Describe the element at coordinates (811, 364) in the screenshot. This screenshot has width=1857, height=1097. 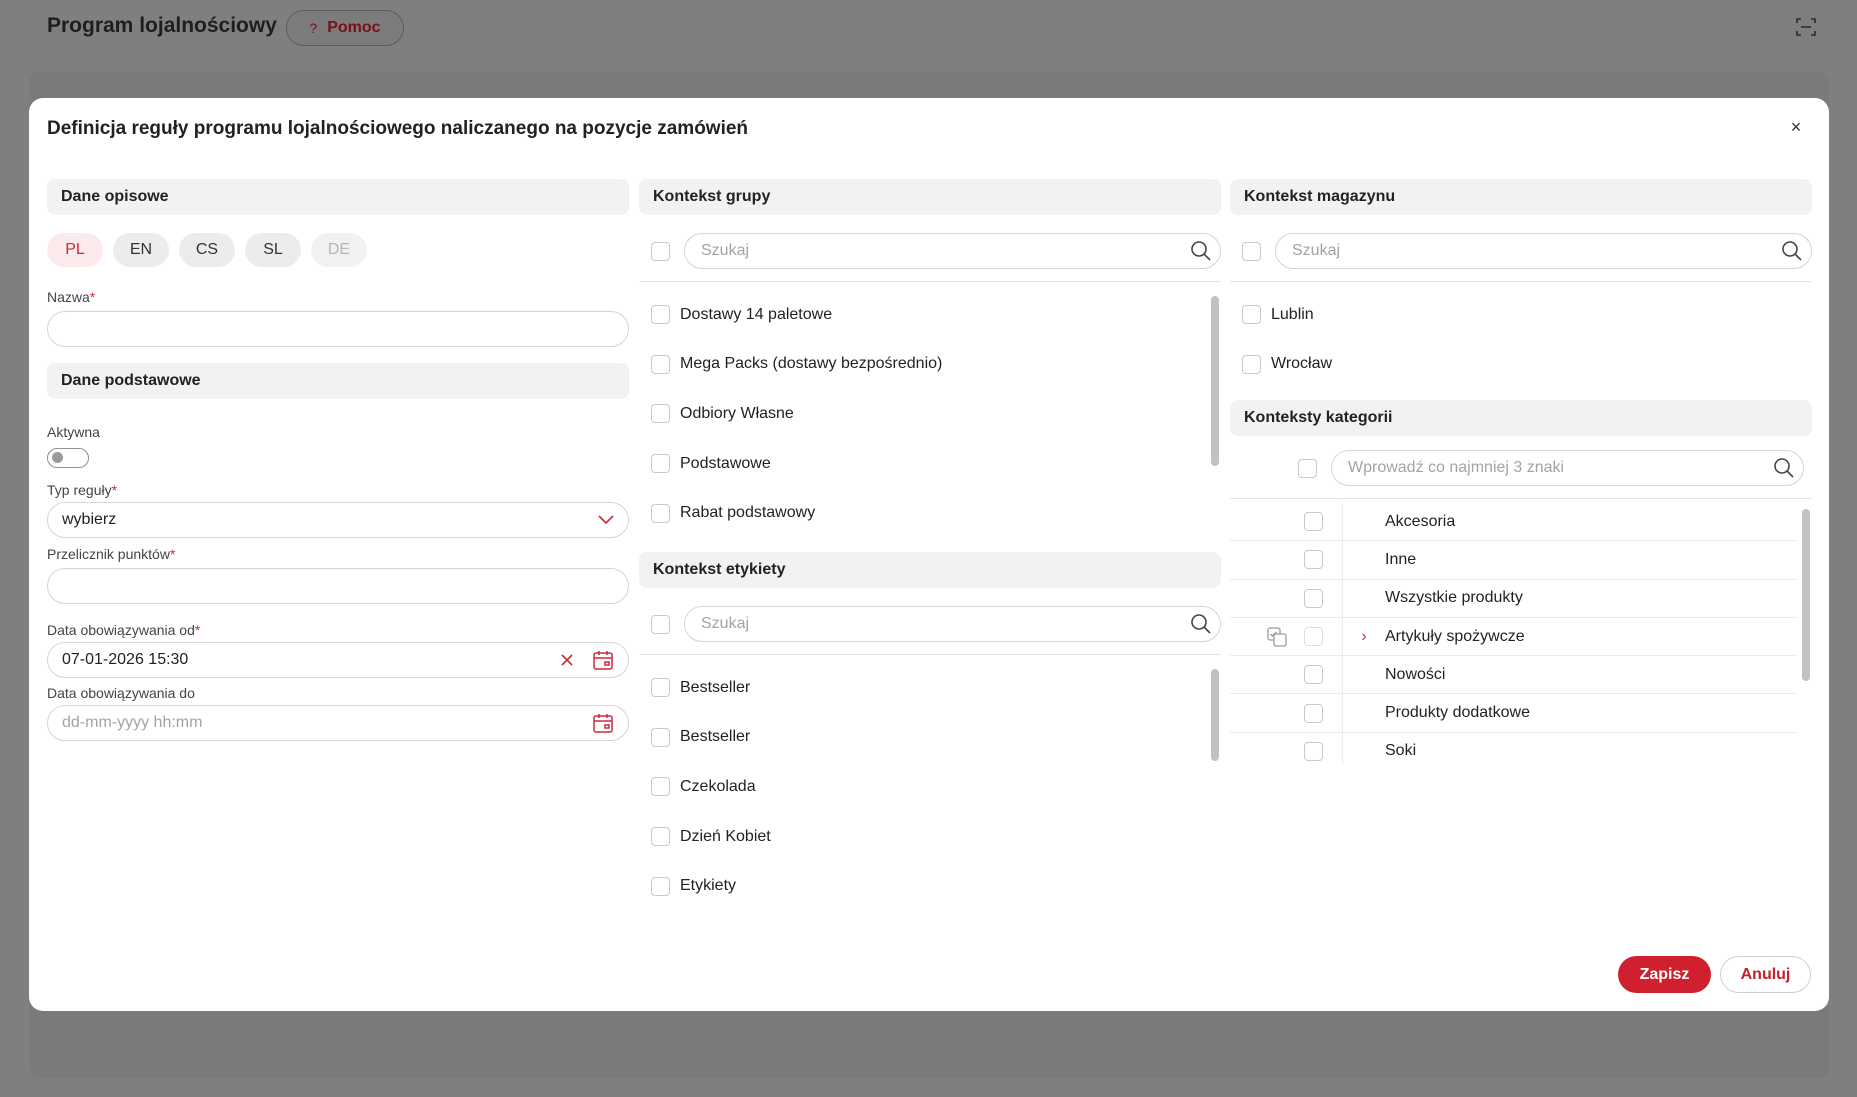
I see `item-label: Mega Packs (dostawy bezpośrednio)` at that location.